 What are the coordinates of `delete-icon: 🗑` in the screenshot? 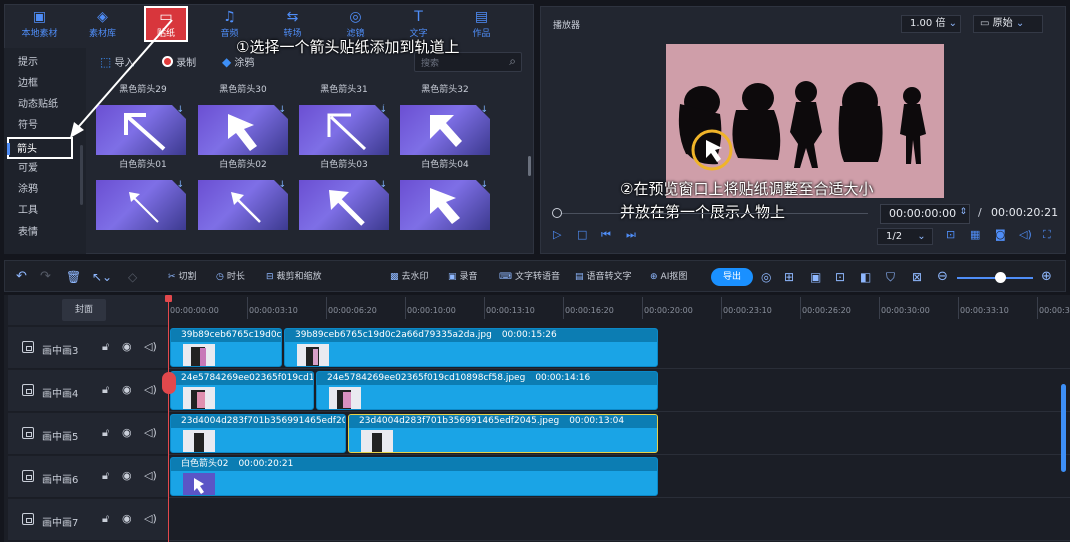 It's located at (73, 277).